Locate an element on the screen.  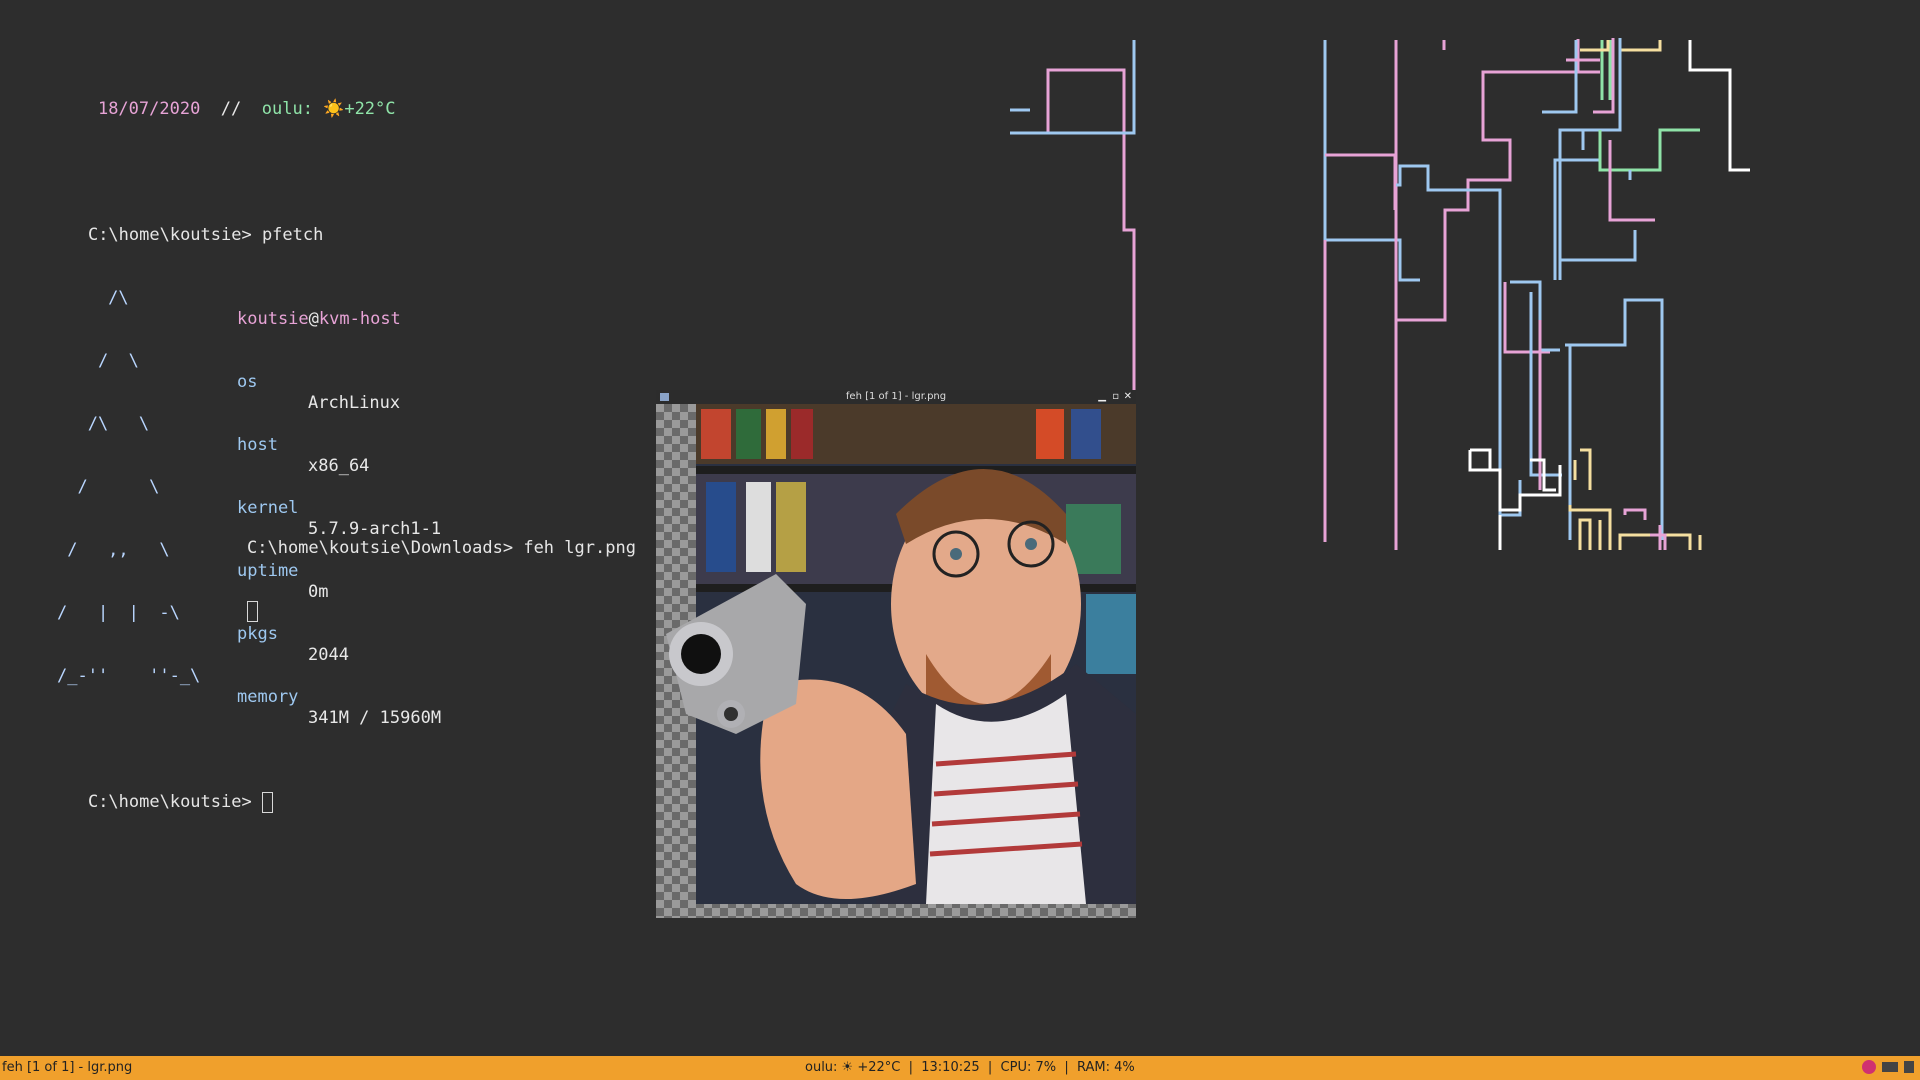
field-key: host is located at coordinates (257, 445).